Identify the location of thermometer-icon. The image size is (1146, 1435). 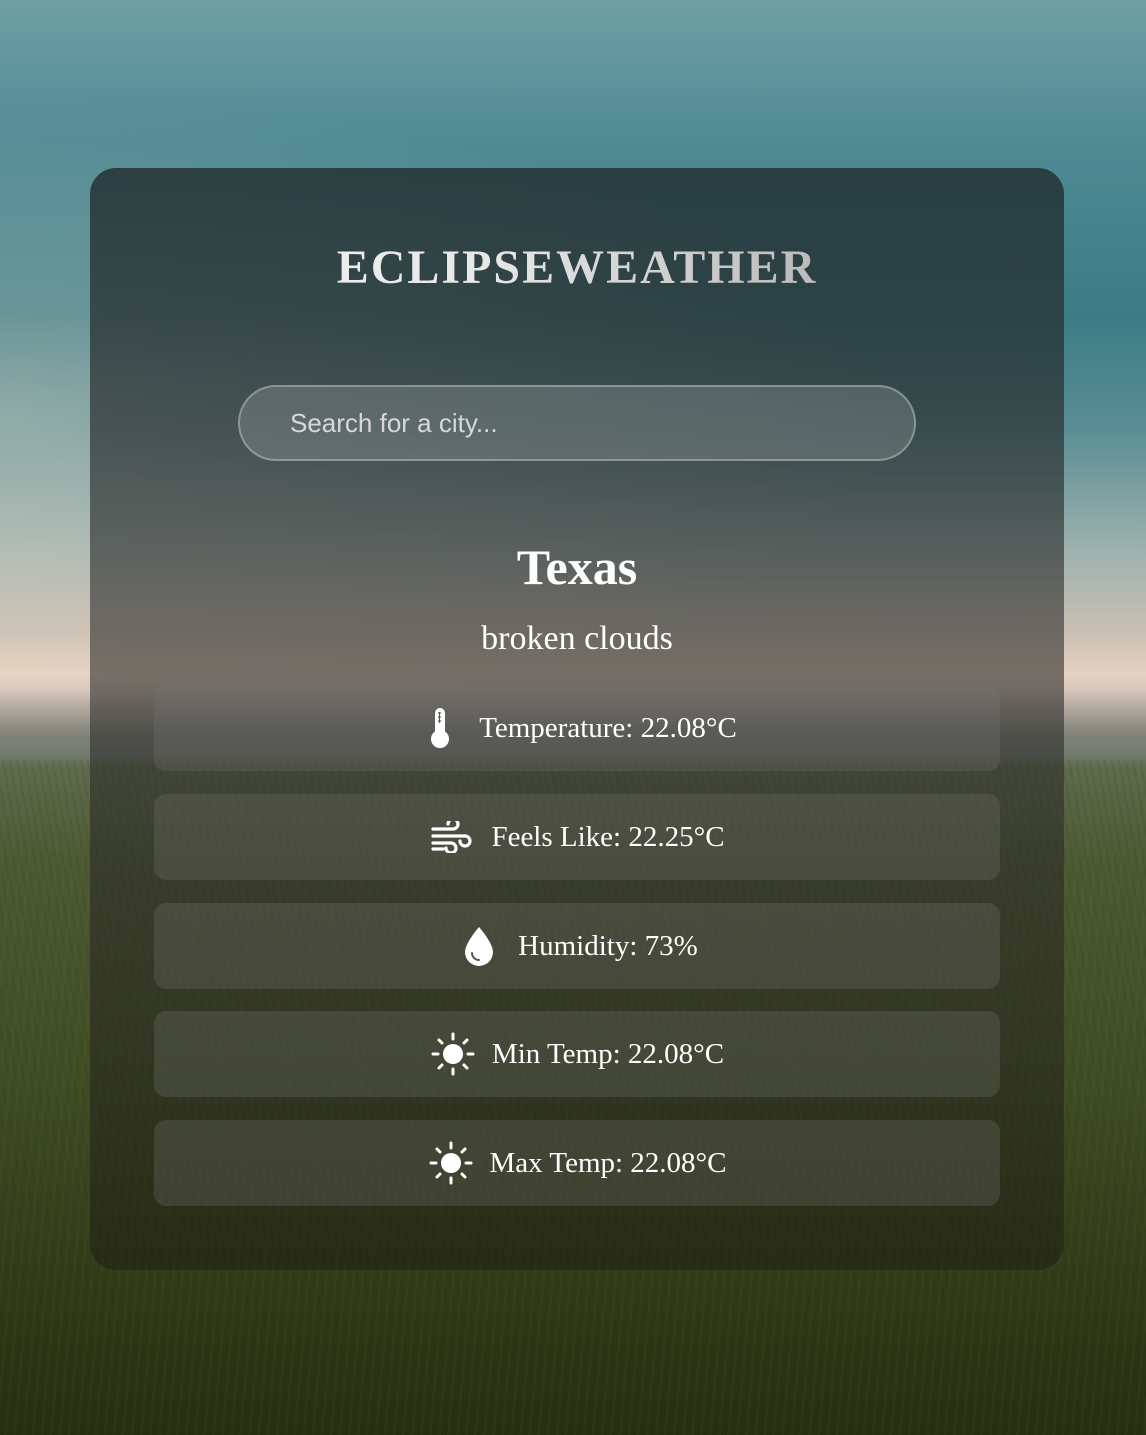
(440, 728).